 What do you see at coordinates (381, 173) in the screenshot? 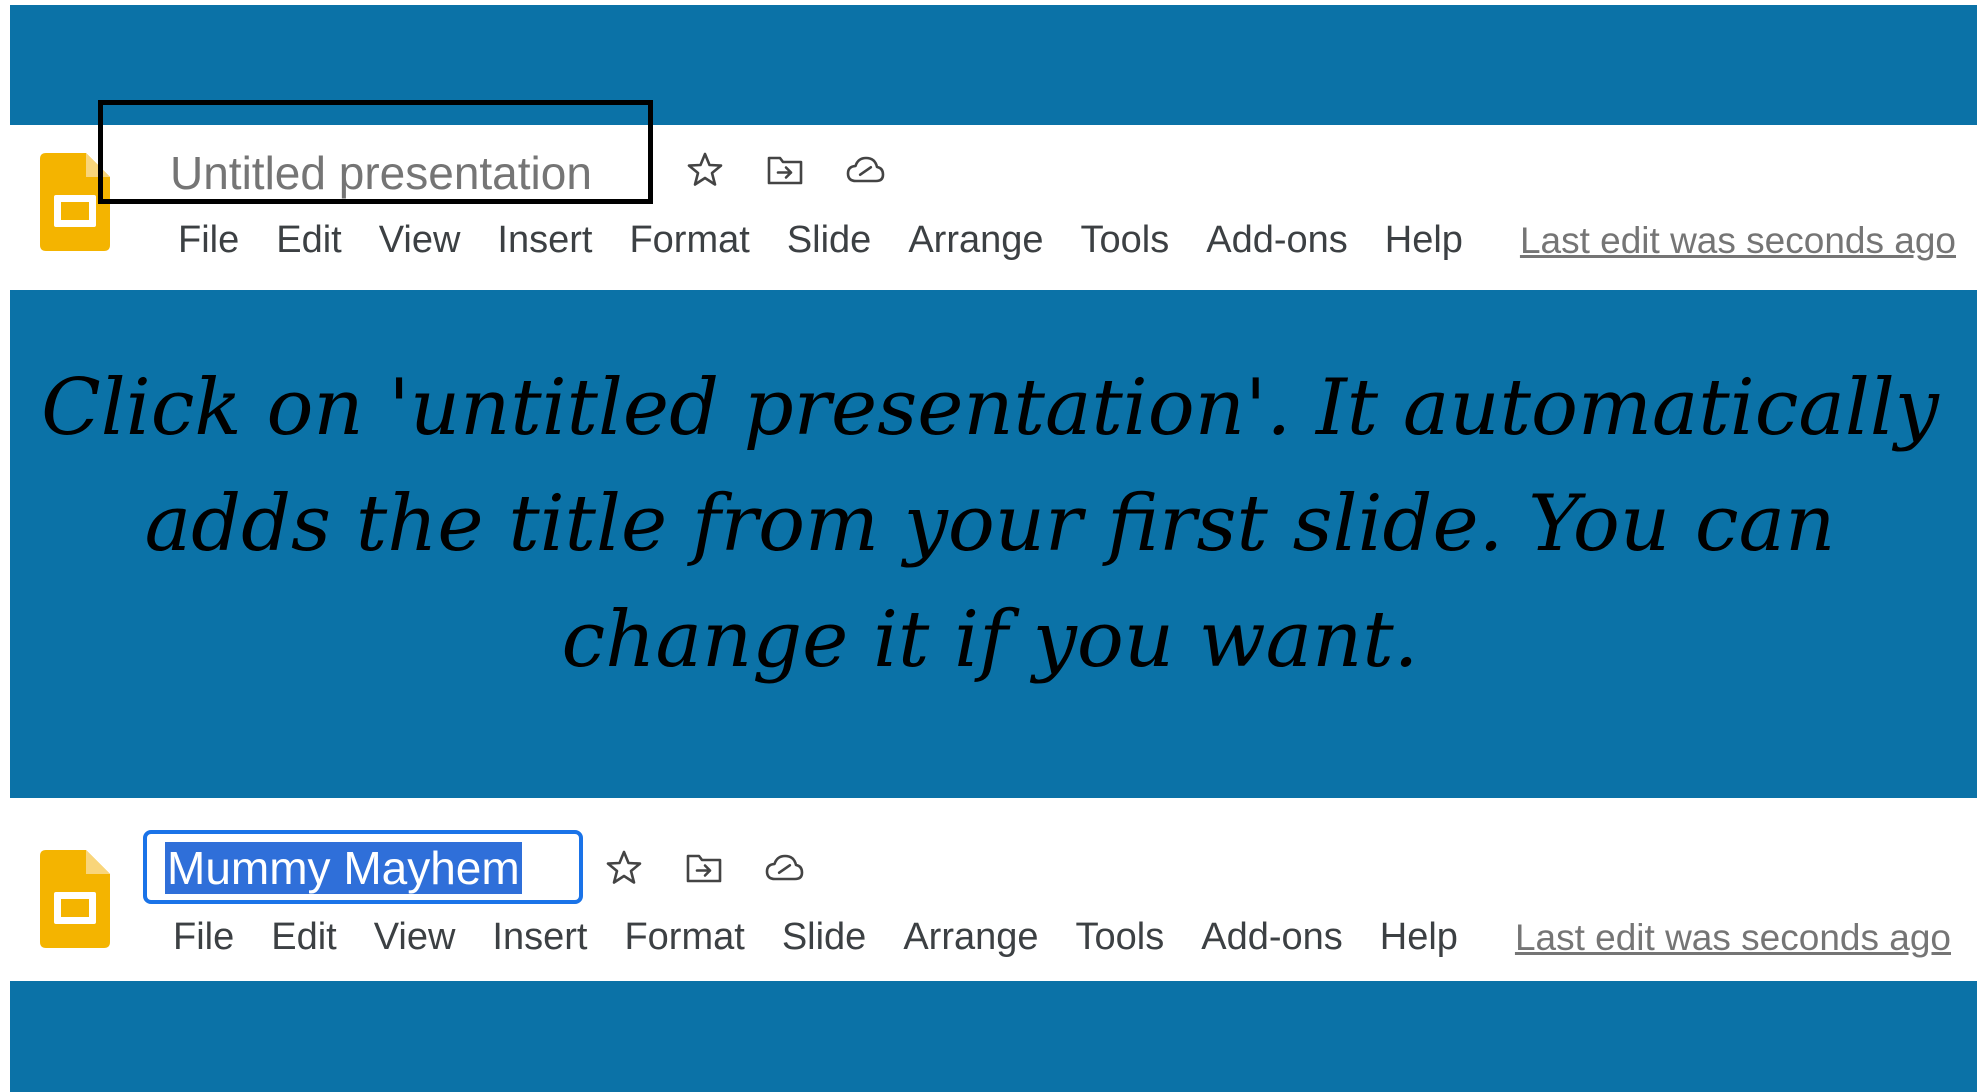
I see `document-title: Untitled presentation` at bounding box center [381, 173].